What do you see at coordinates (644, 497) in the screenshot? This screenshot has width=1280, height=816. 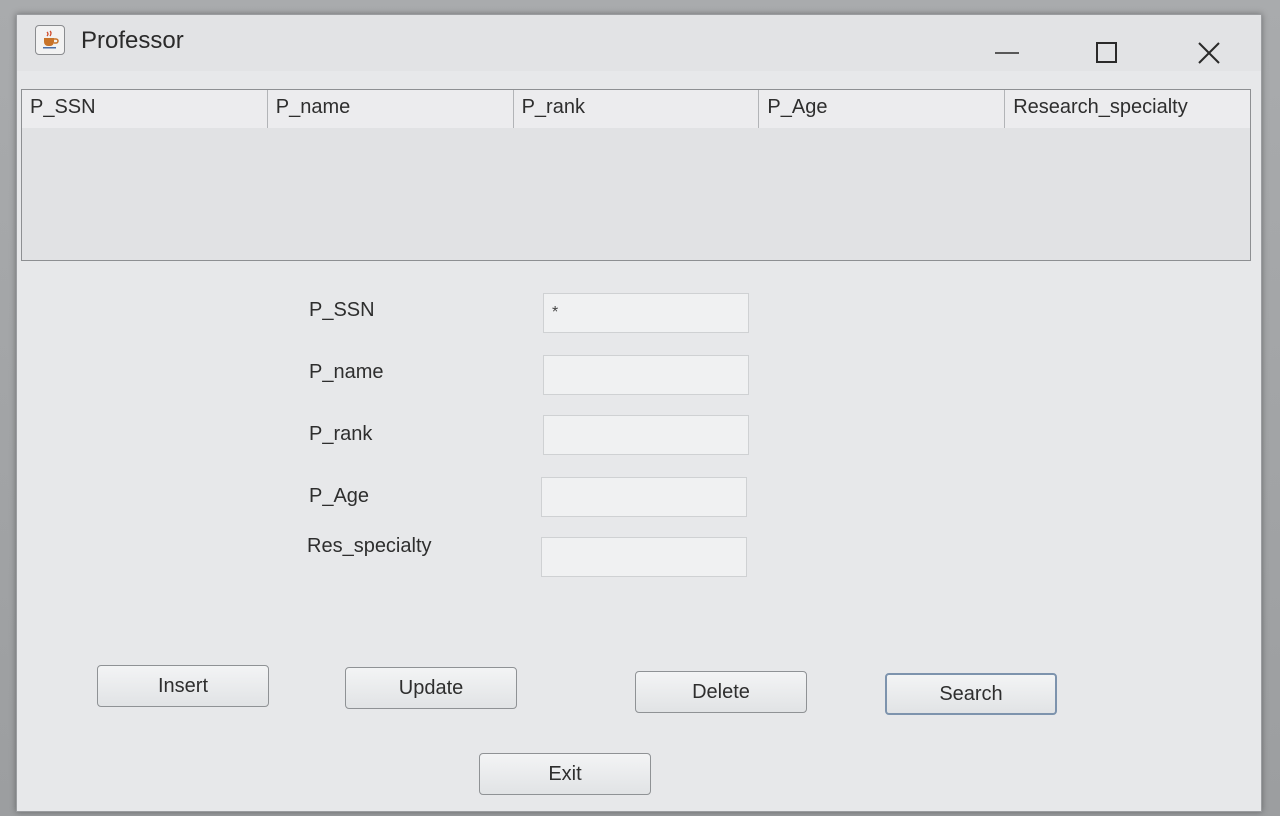 I see `p-age-input` at bounding box center [644, 497].